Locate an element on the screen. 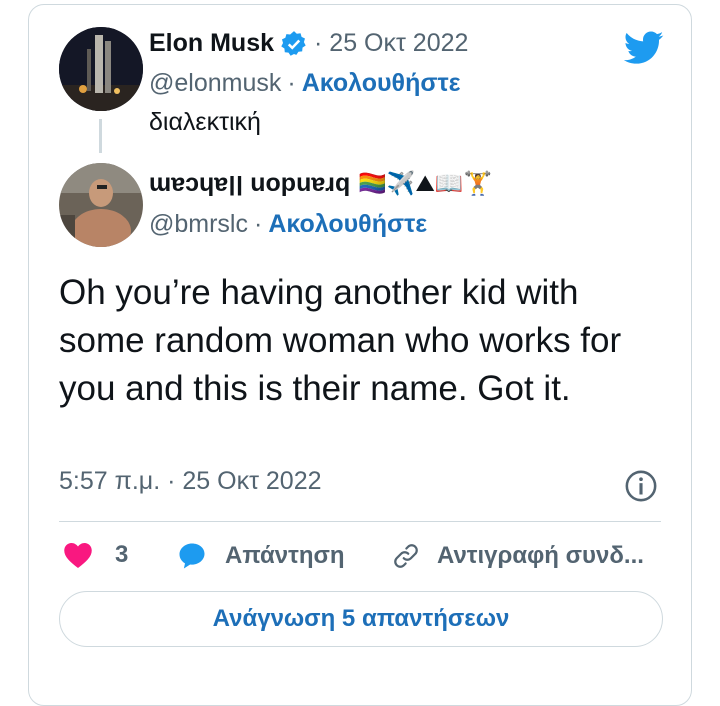  like-action: 3 is located at coordinates (95, 555).